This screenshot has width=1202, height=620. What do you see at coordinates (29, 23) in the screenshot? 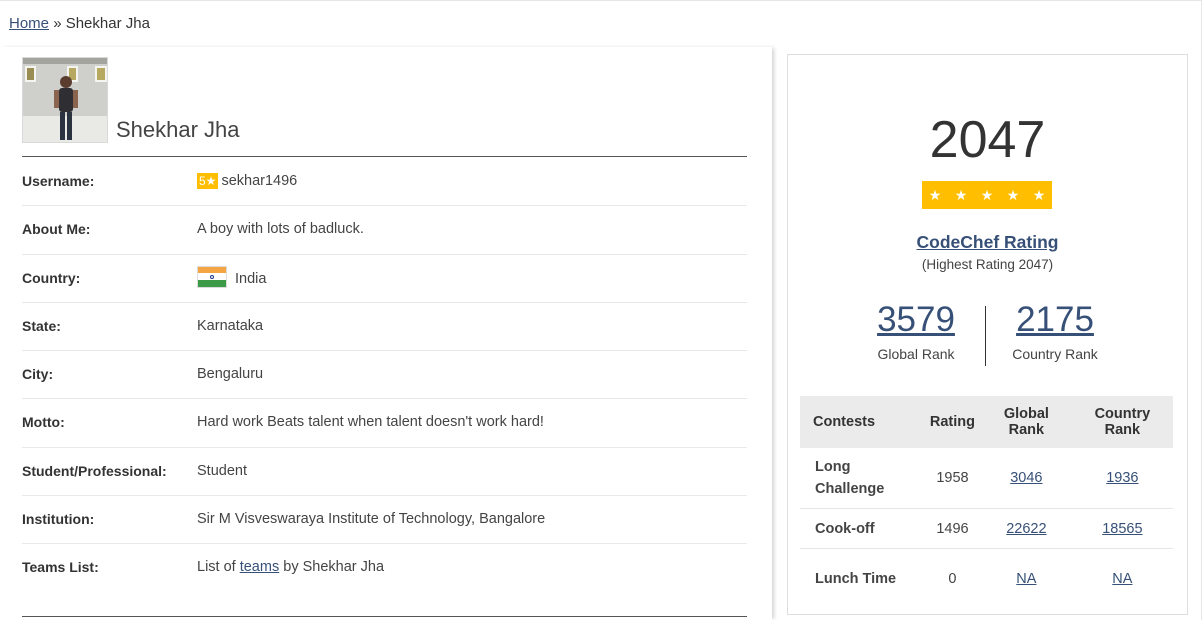
I see `breadcrumb-home-link: Home` at bounding box center [29, 23].